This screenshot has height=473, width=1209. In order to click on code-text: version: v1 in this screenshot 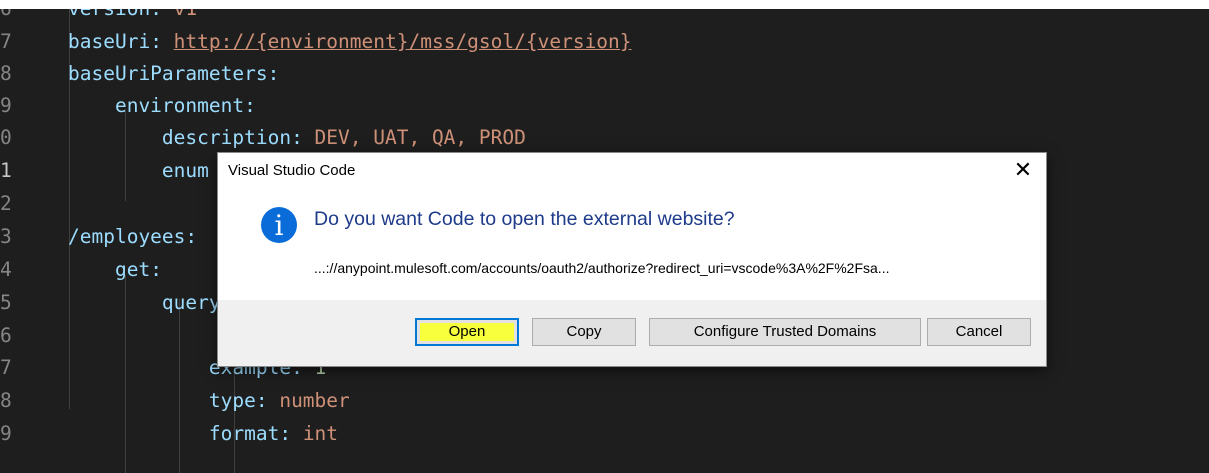, I will do `click(132, 17)`.